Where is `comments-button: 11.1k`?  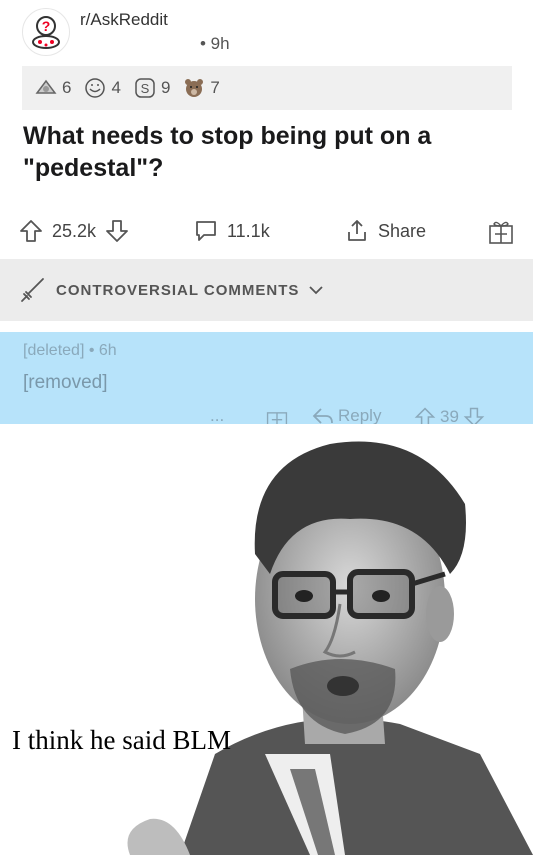 comments-button: 11.1k is located at coordinates (231, 231).